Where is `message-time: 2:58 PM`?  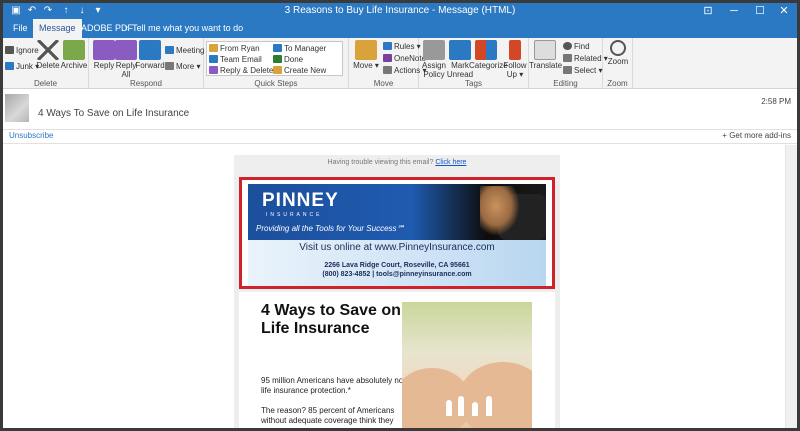
message-time: 2:58 PM is located at coordinates (776, 101).